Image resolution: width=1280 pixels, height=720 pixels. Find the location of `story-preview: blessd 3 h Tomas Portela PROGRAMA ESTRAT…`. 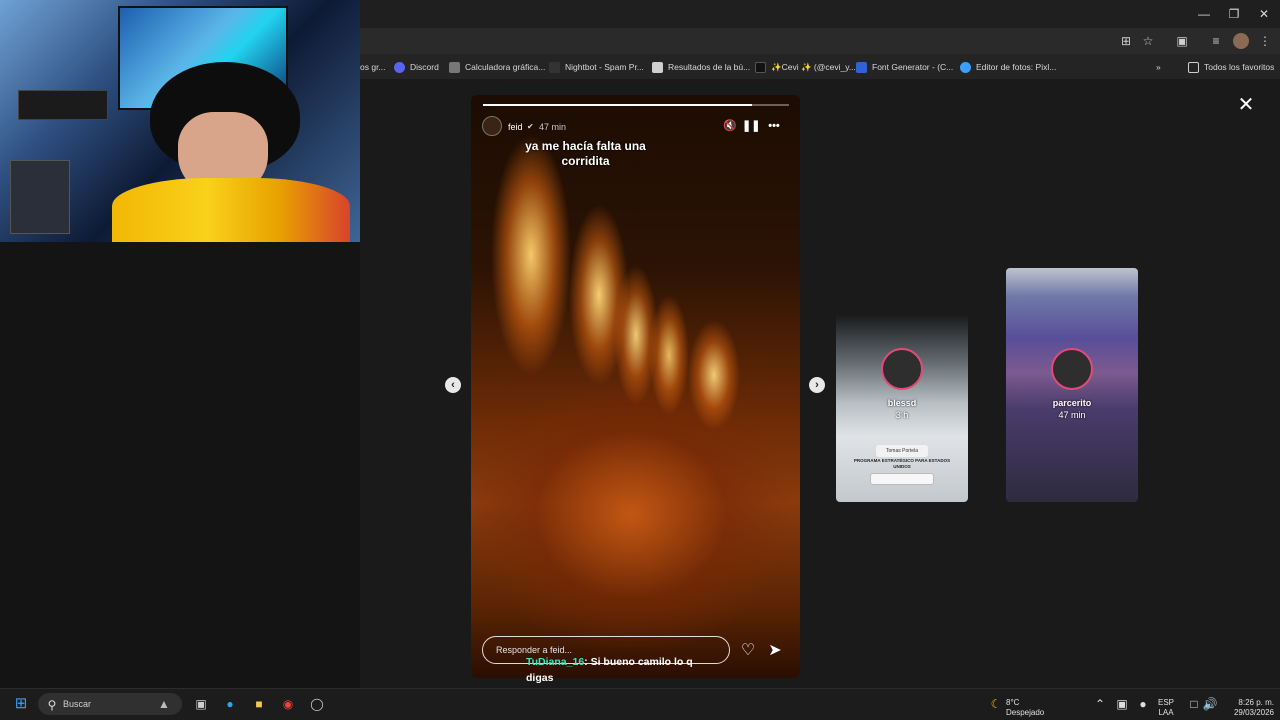

story-preview: blessd 3 h Tomas Portela PROGRAMA ESTRAT… is located at coordinates (902, 385).